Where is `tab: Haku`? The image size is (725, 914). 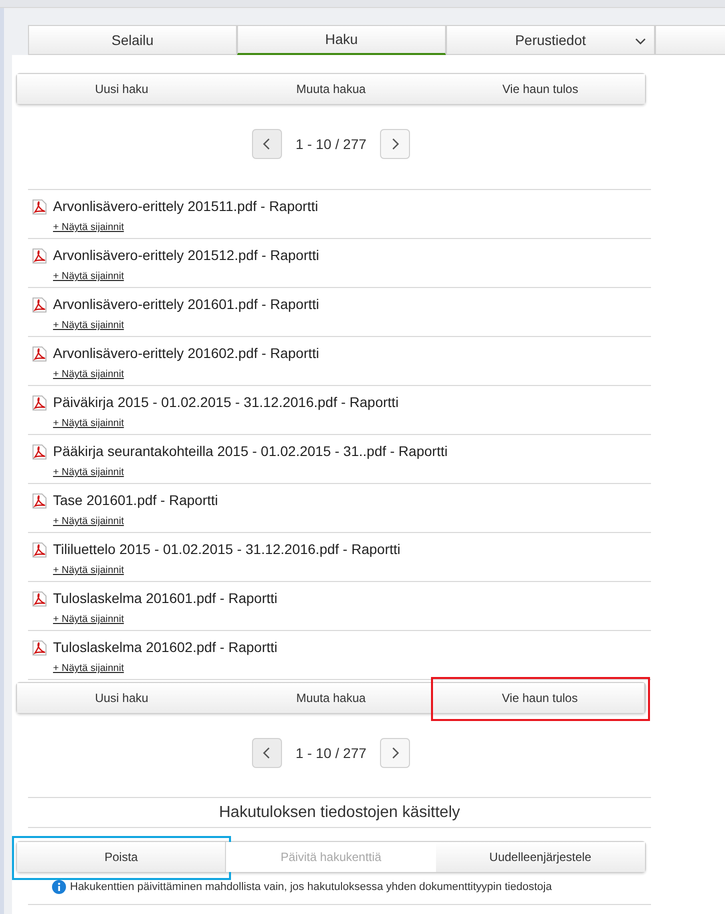
tab: Haku is located at coordinates (341, 40).